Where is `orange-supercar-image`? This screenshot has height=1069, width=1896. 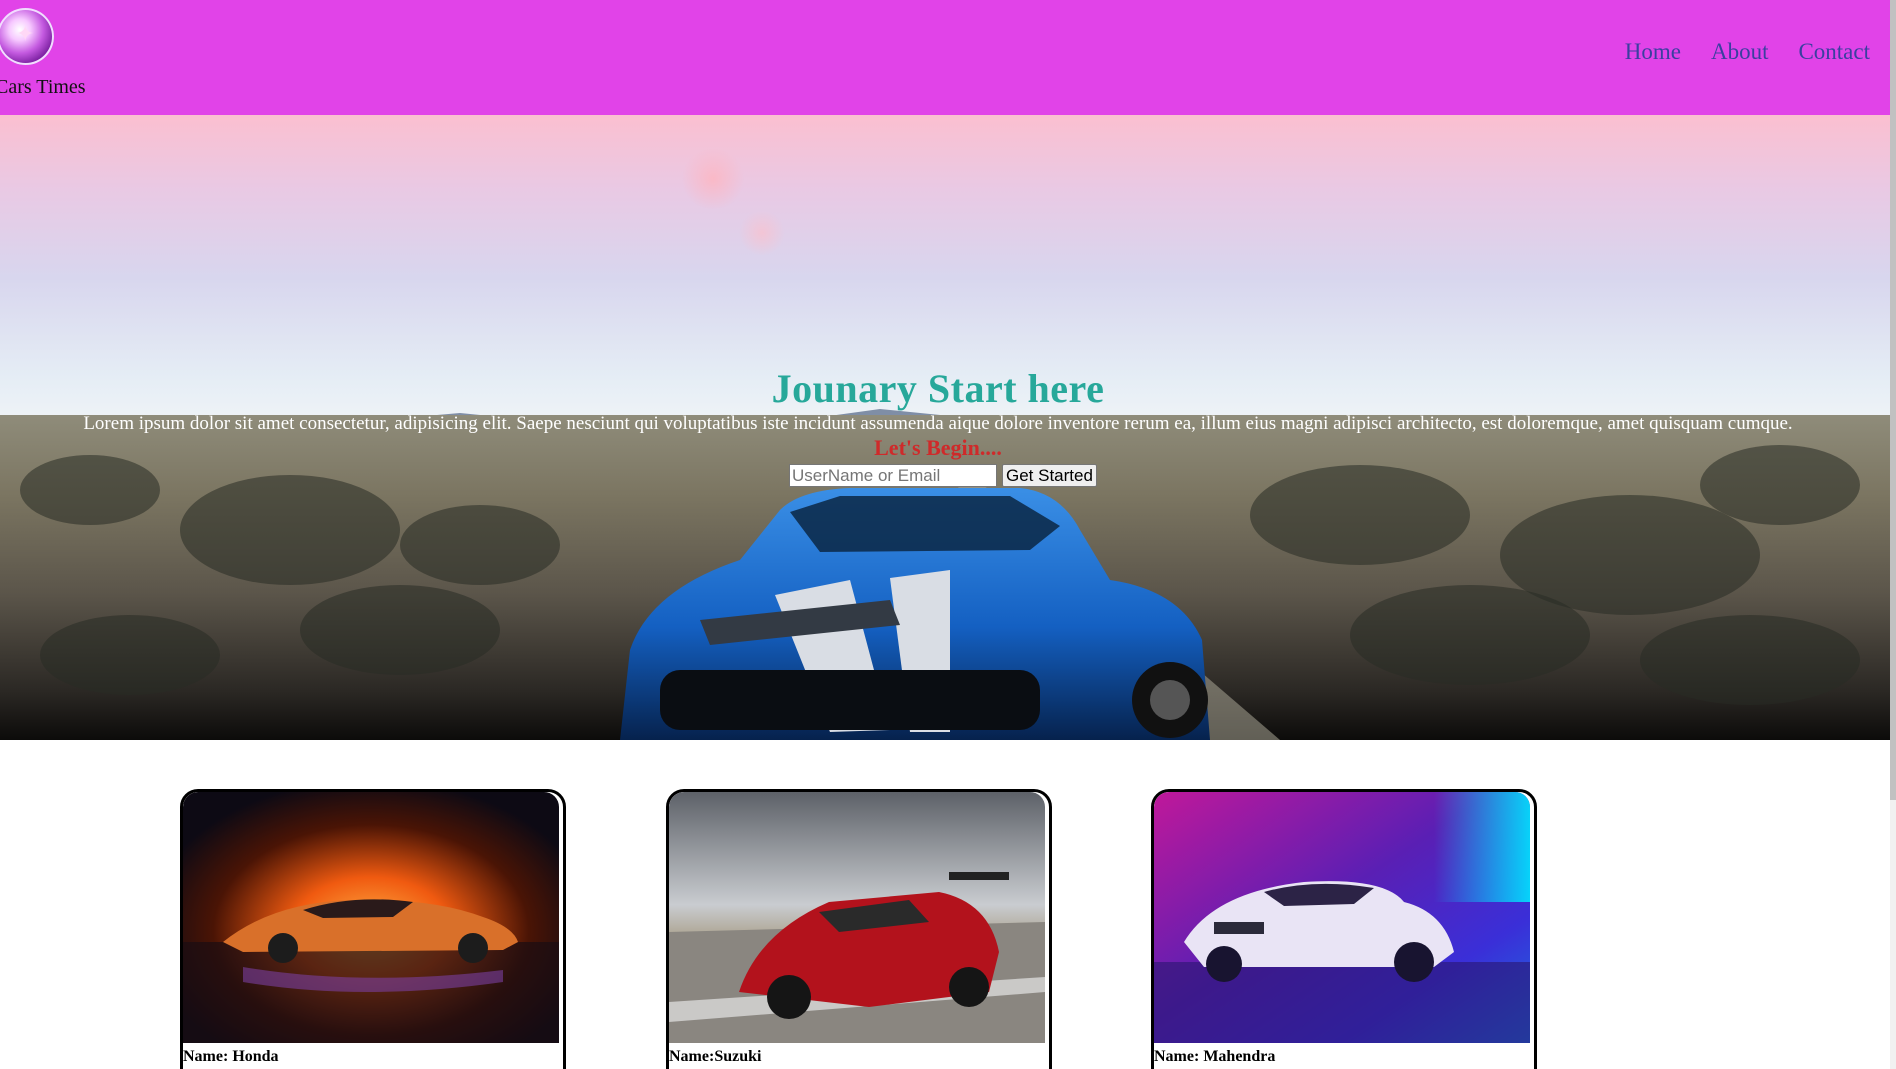 orange-supercar-image is located at coordinates (371, 917).